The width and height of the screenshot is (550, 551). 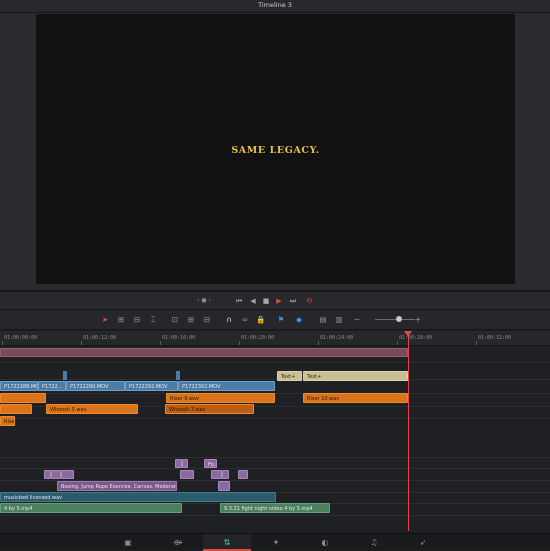 I want to click on timecode-label: 01:00:32:00, so click(x=495, y=338).